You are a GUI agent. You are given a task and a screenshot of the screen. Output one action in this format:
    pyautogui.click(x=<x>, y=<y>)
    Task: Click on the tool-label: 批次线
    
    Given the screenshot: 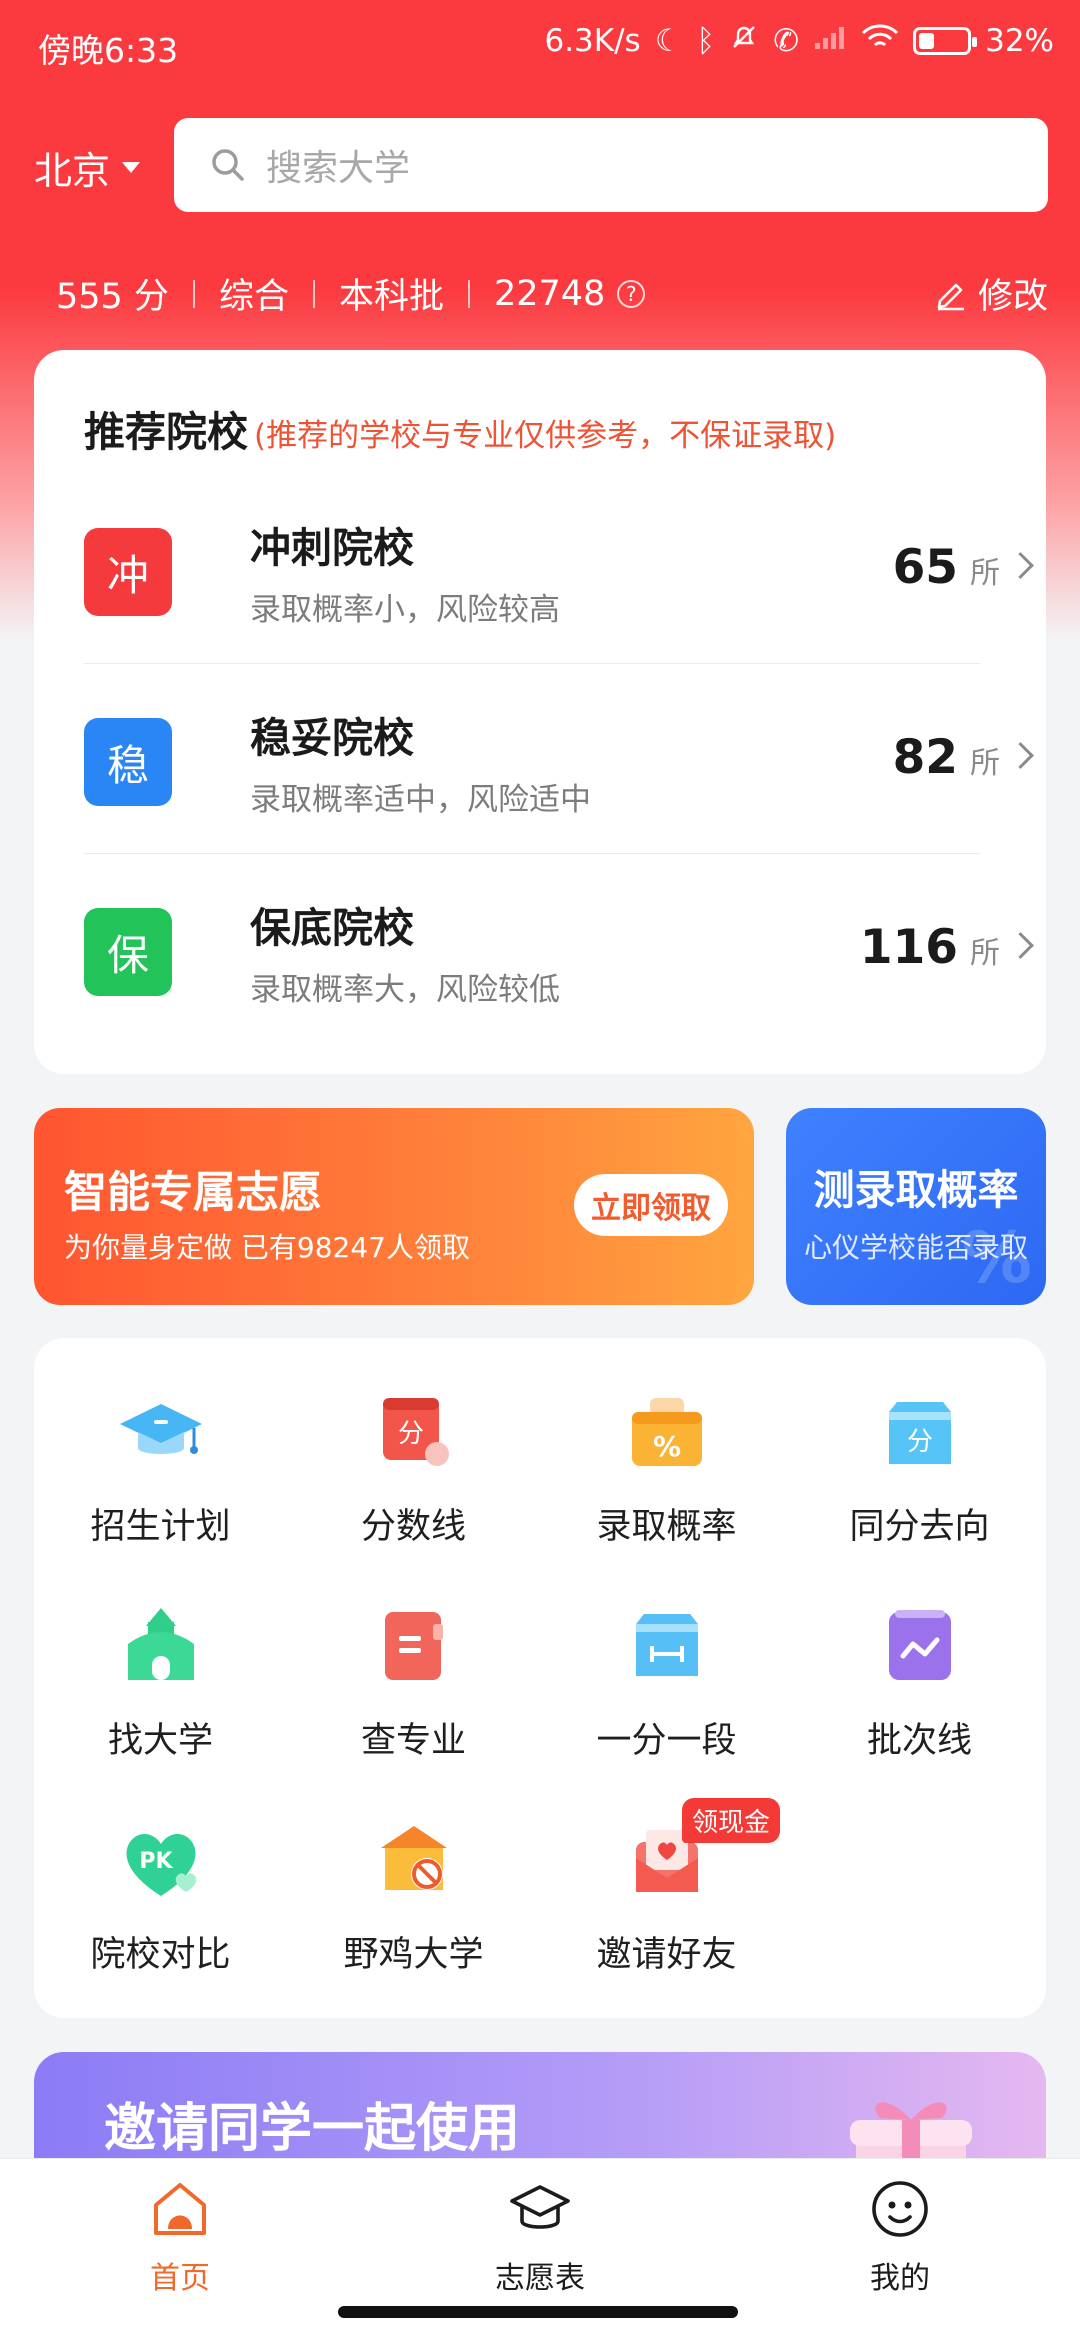 What is the action you would take?
    pyautogui.click(x=919, y=1741)
    